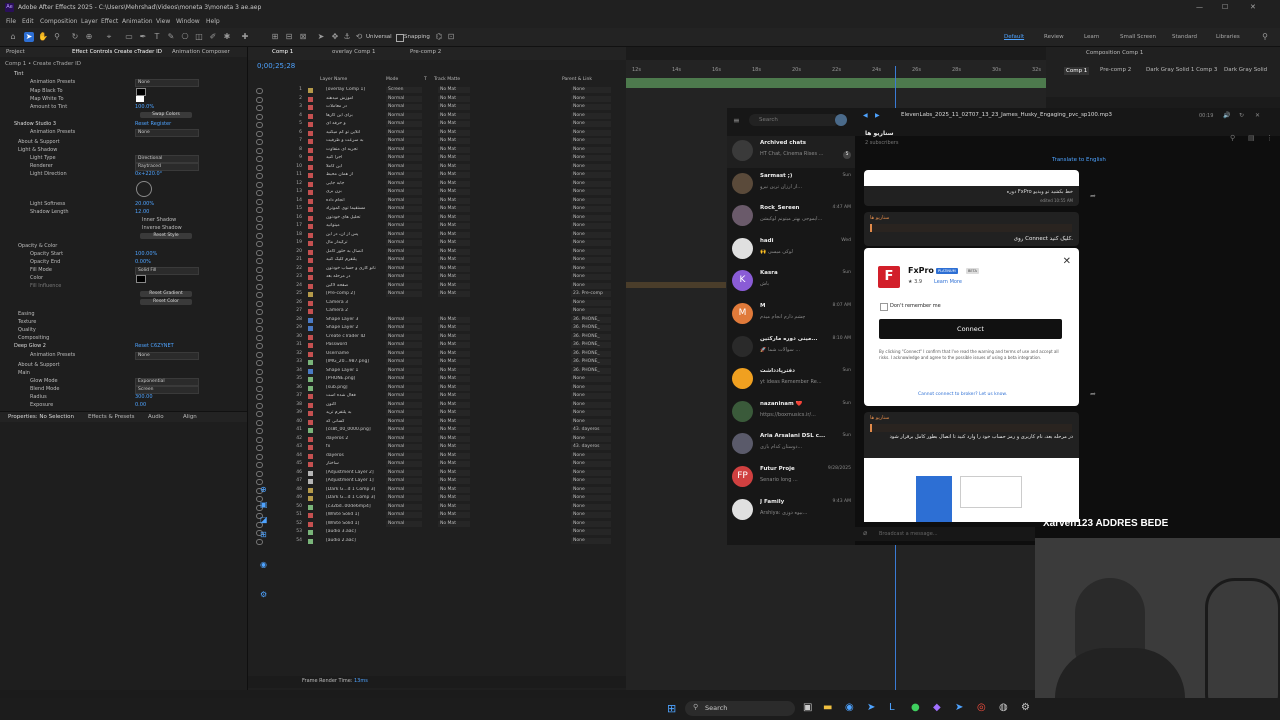  What do you see at coordinates (736, 120) in the screenshot?
I see `hamburger-menu-icon: ≡` at bounding box center [736, 120].